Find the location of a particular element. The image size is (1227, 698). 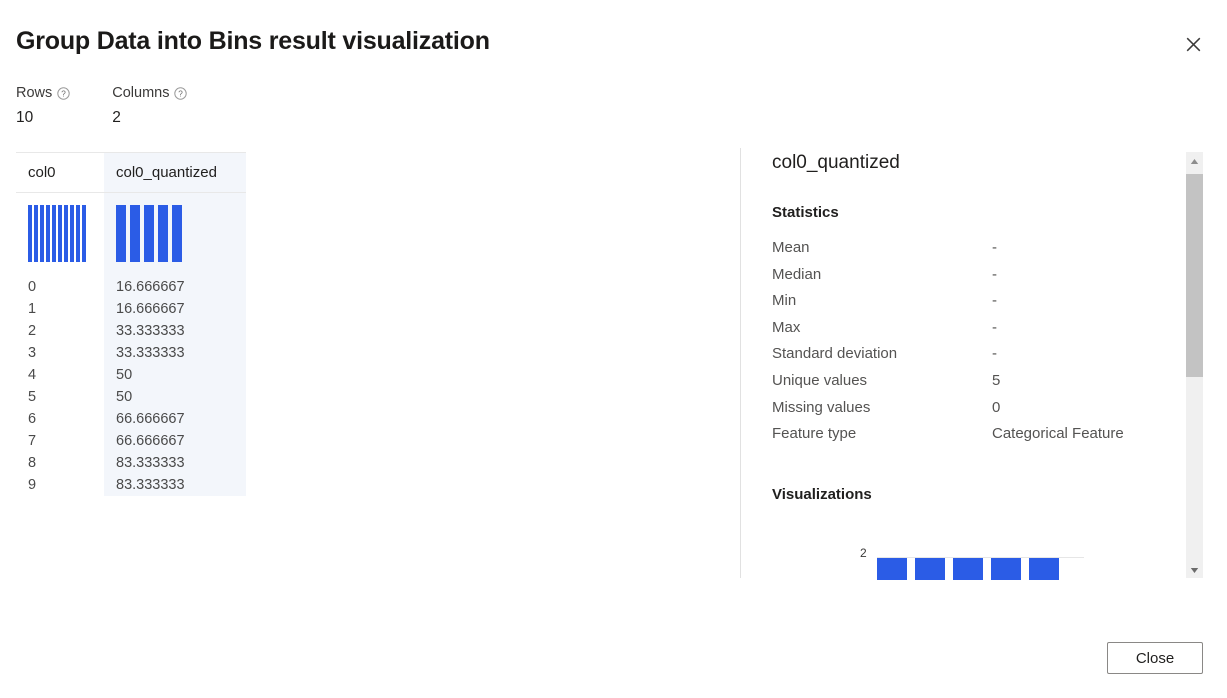

selected-column-name: col0_quantized is located at coordinates (836, 162).